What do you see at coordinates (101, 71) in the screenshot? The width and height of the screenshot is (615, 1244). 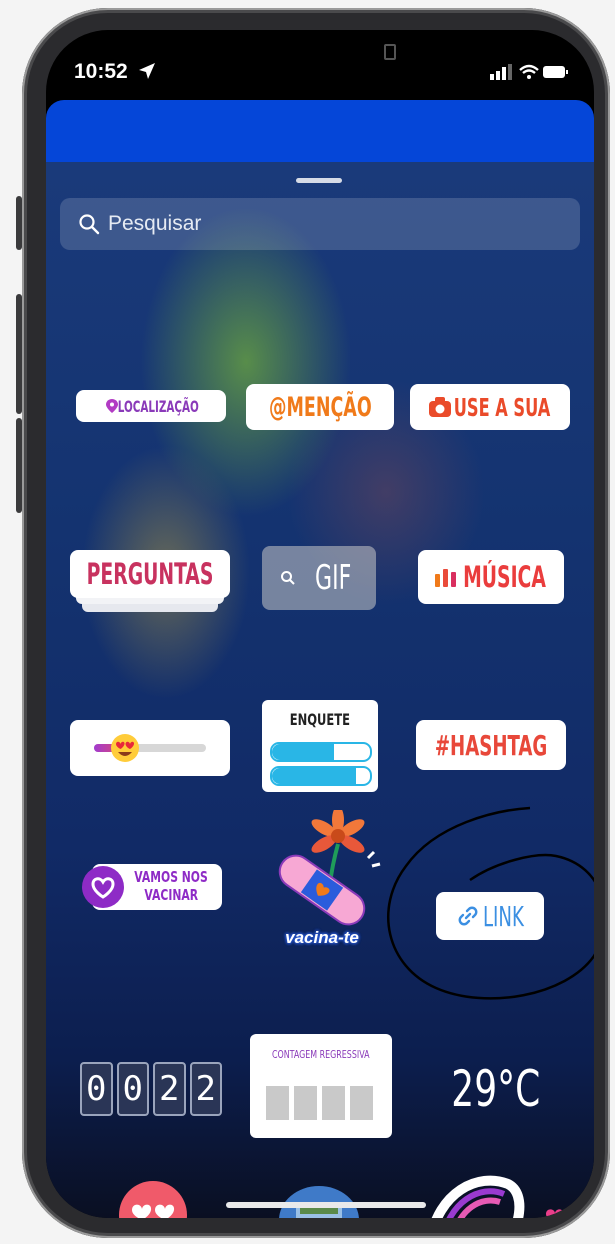 I see `status-time: 10:52` at bounding box center [101, 71].